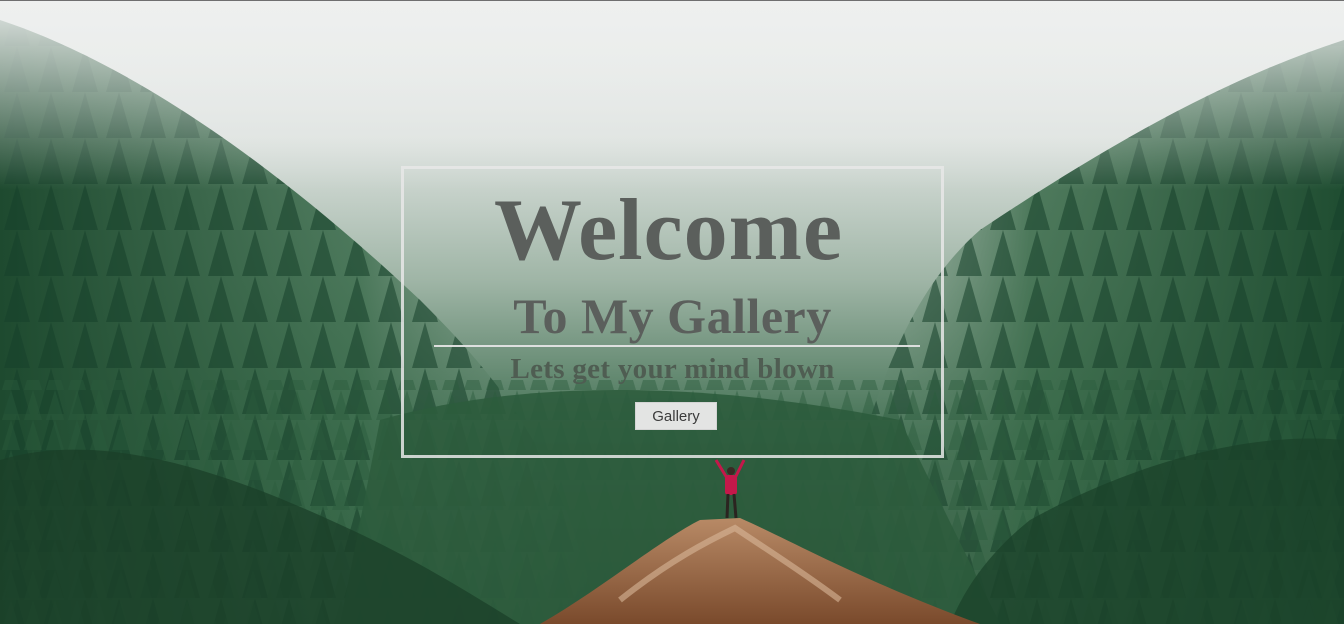 Image resolution: width=1344 pixels, height=624 pixels. What do you see at coordinates (677, 346) in the screenshot?
I see `heading-divider` at bounding box center [677, 346].